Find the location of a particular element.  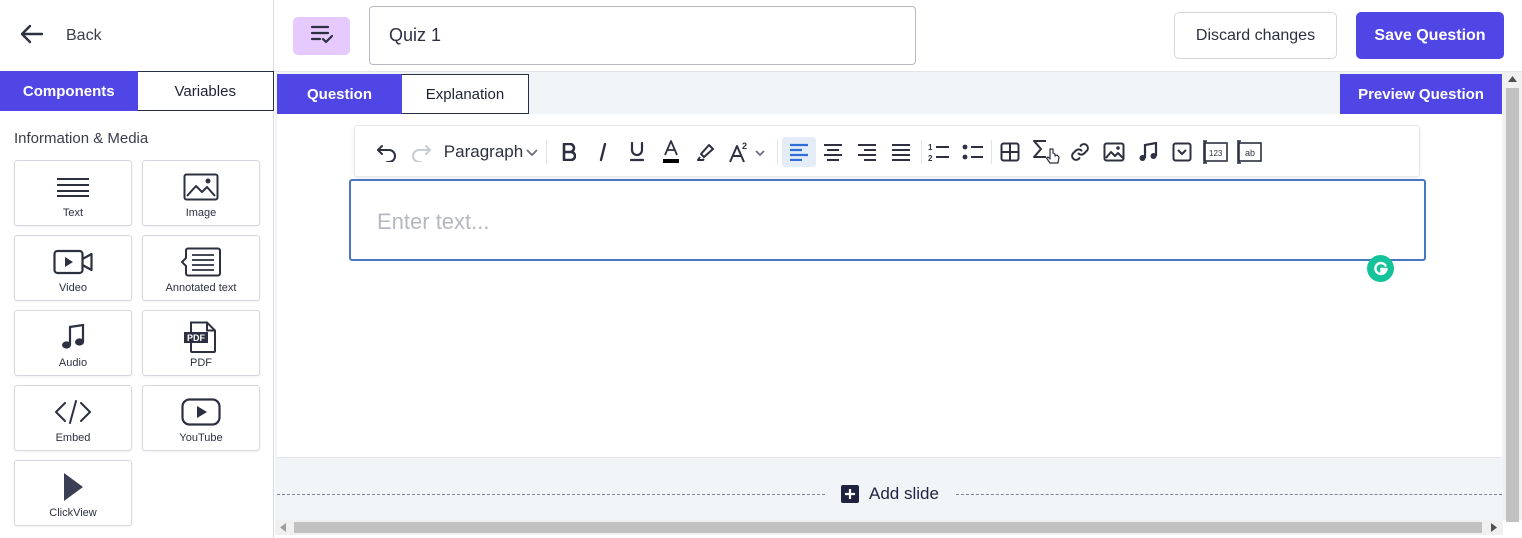

divider-left is located at coordinates (551, 494).